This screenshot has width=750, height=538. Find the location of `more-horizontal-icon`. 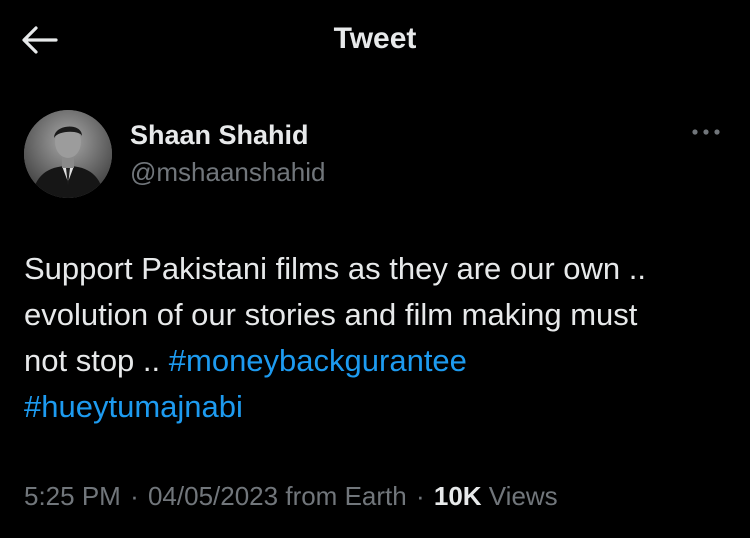

more-horizontal-icon is located at coordinates (706, 132).